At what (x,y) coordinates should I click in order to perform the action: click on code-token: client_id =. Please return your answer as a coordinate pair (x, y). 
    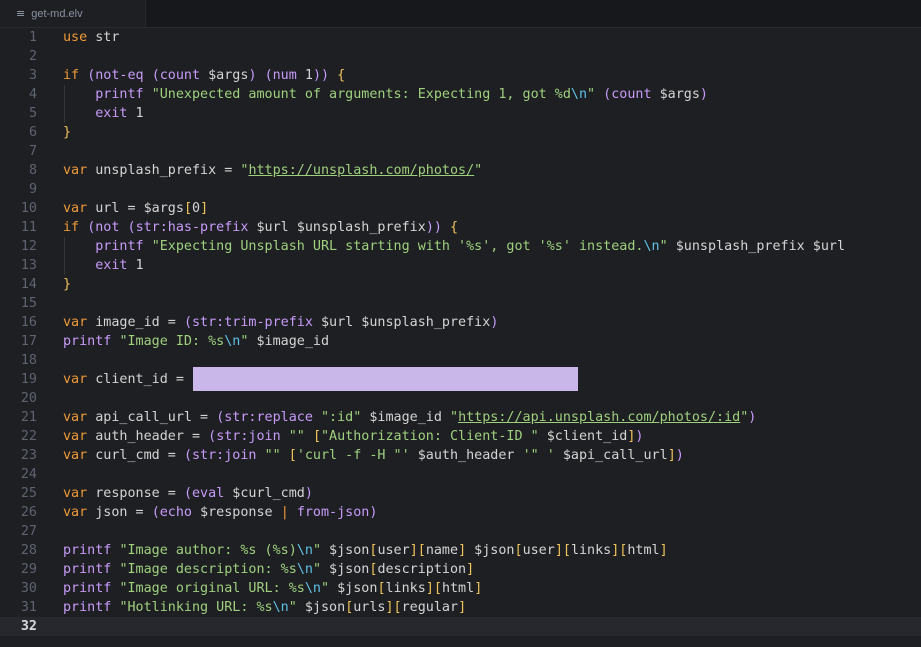
    Looking at the image, I should click on (139, 379).